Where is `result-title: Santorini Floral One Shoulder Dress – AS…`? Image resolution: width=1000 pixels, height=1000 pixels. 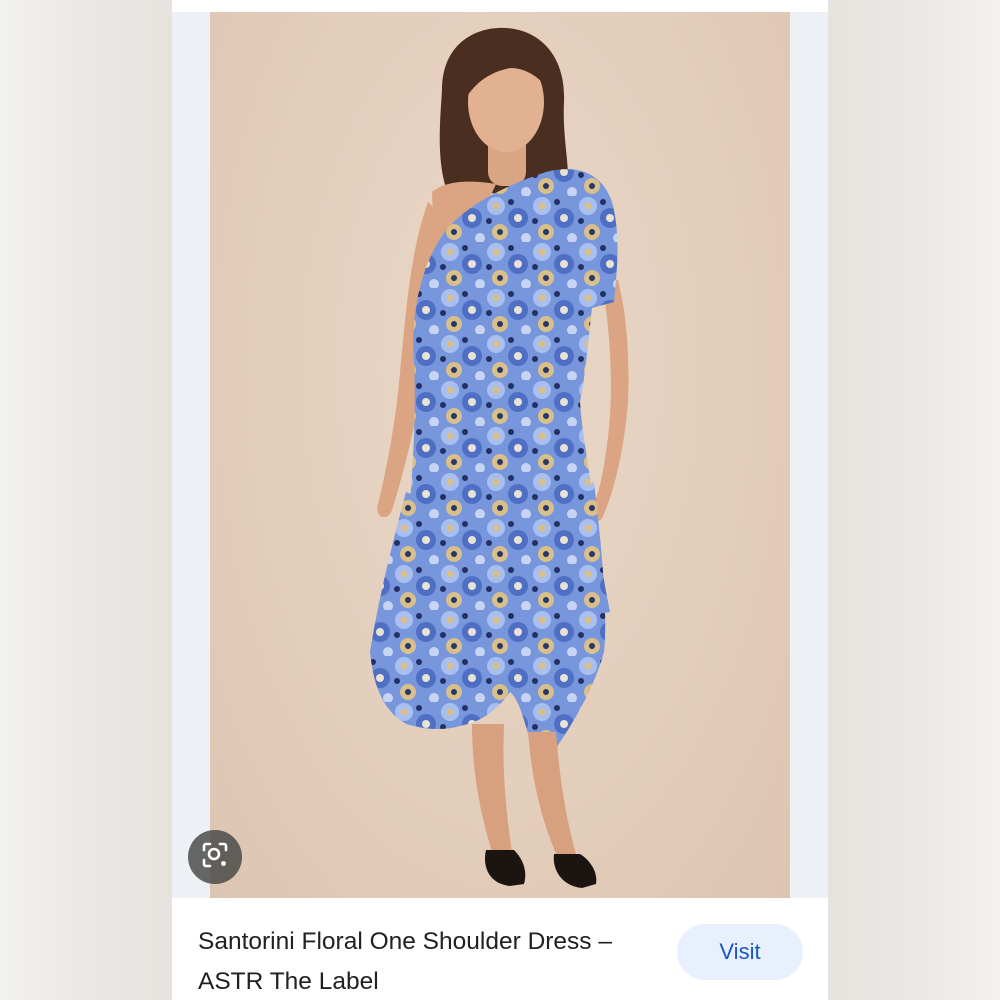 result-title: Santorini Floral One Shoulder Dress – AS… is located at coordinates (428, 961).